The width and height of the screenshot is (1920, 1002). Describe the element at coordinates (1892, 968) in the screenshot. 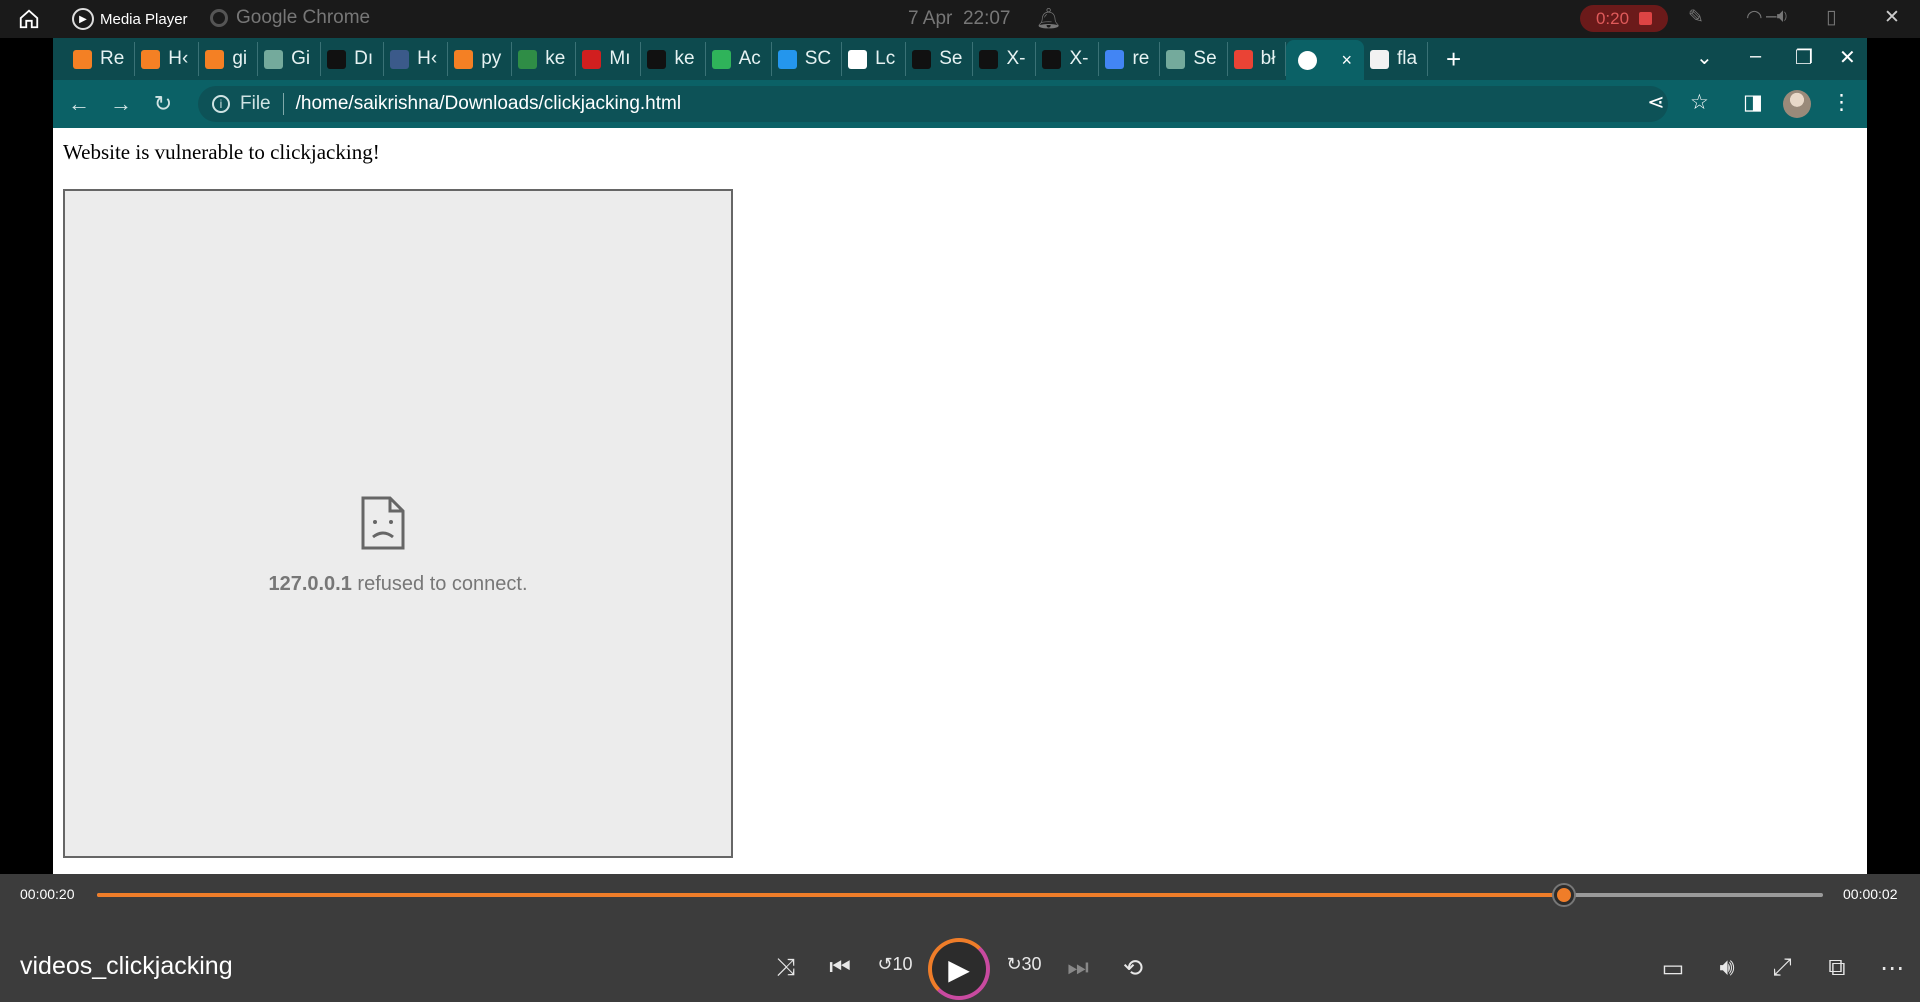

I see `more-options-icon: ⋯` at that location.